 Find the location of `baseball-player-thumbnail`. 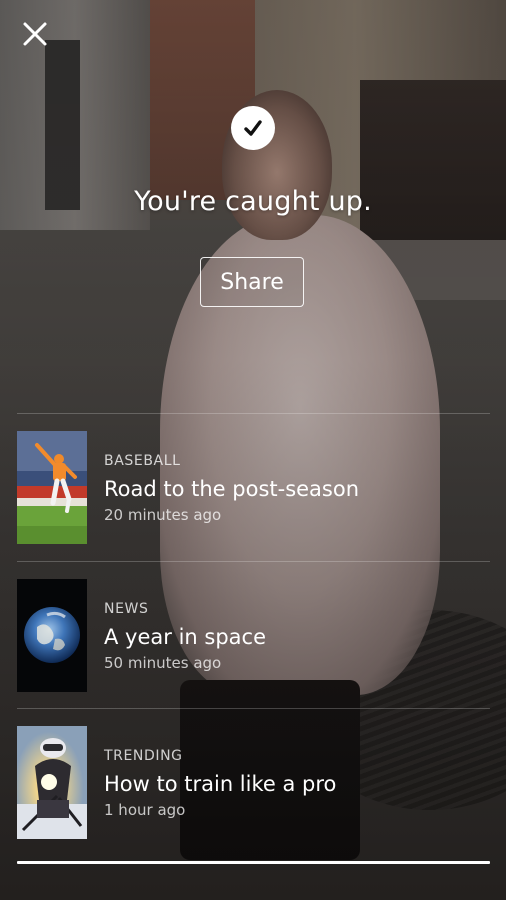

baseball-player-thumbnail is located at coordinates (52, 487).